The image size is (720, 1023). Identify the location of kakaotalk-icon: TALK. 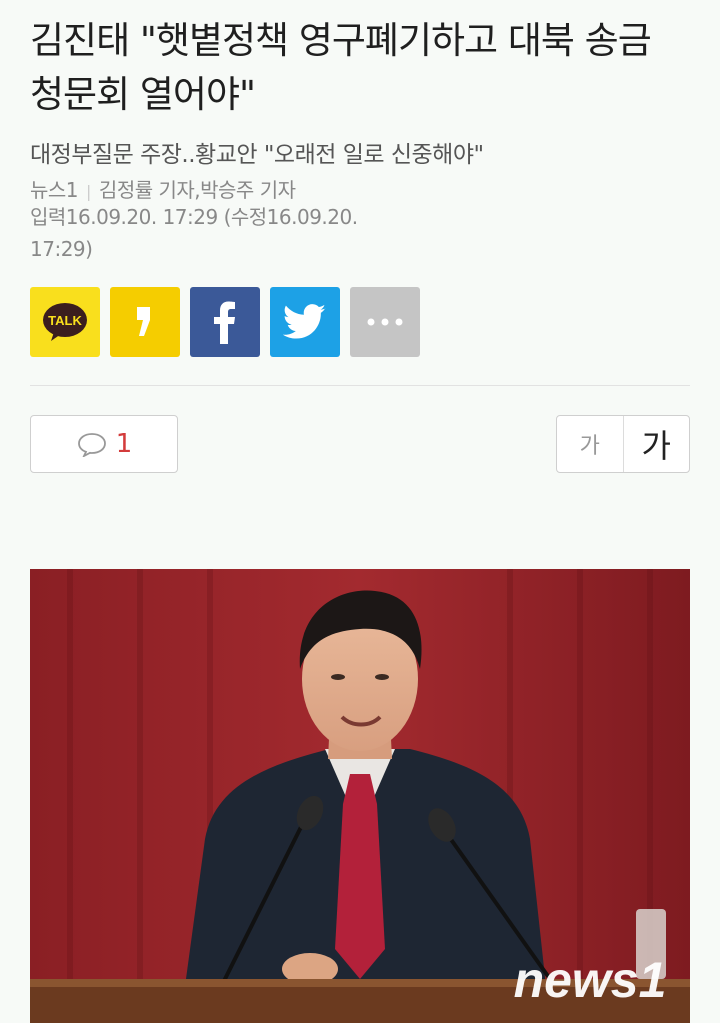
(65, 322).